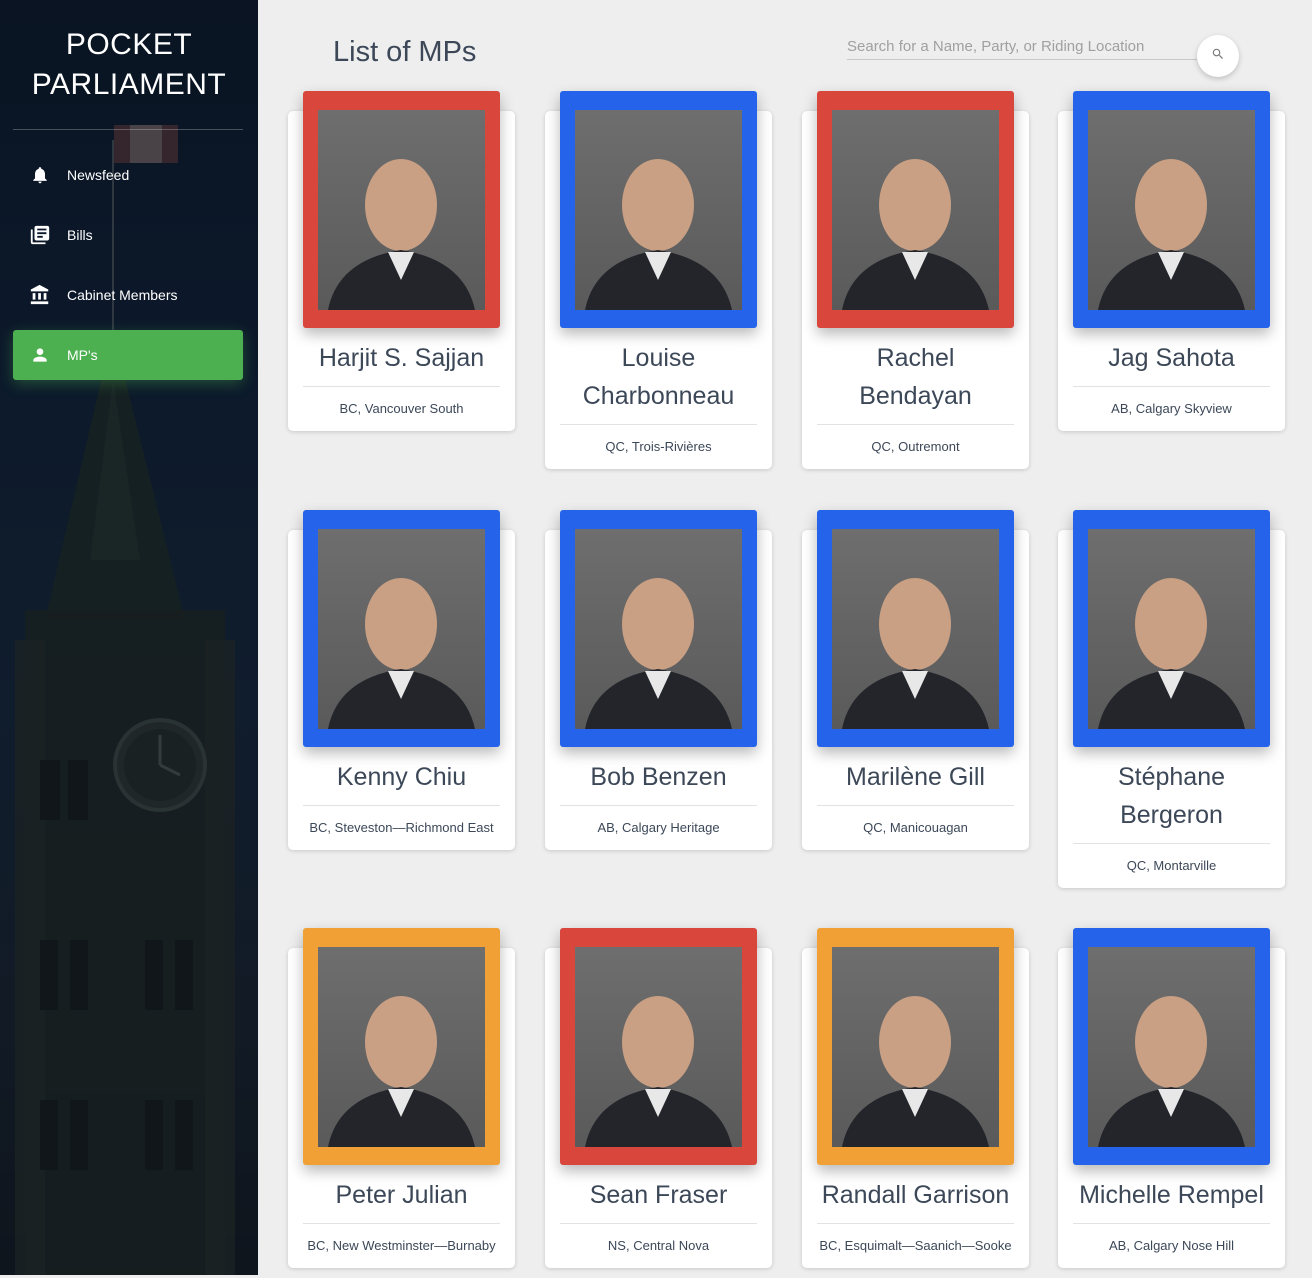 This screenshot has width=1312, height=1278. I want to click on mp-name: Michelle Rempel, so click(1171, 1195).